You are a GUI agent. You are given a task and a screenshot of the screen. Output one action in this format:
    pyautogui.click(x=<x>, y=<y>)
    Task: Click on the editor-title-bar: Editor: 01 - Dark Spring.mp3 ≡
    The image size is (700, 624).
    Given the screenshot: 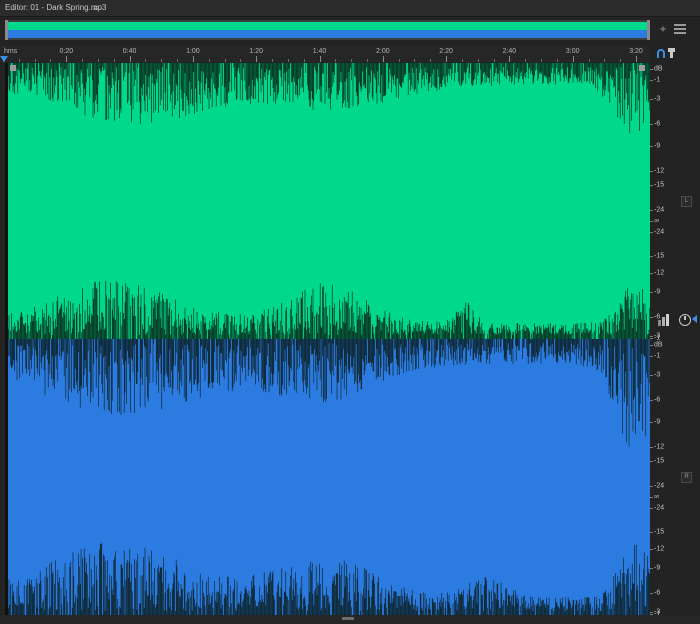 What is the action you would take?
    pyautogui.click(x=350, y=8)
    